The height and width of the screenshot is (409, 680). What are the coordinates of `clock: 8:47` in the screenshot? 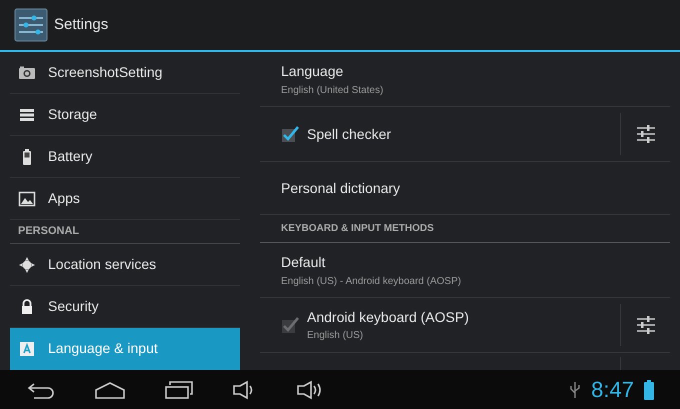 It's located at (612, 390).